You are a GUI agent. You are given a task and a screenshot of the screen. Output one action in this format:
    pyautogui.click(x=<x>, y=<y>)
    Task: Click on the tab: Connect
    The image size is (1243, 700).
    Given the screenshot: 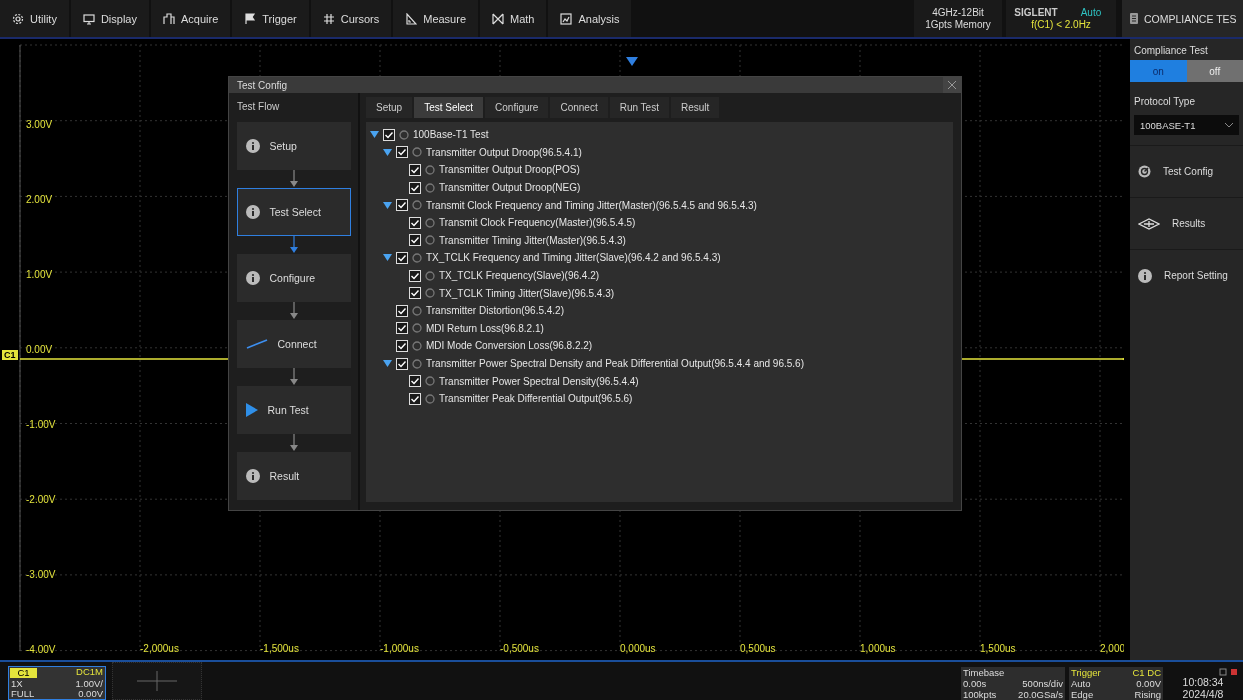 What is the action you would take?
    pyautogui.click(x=579, y=107)
    